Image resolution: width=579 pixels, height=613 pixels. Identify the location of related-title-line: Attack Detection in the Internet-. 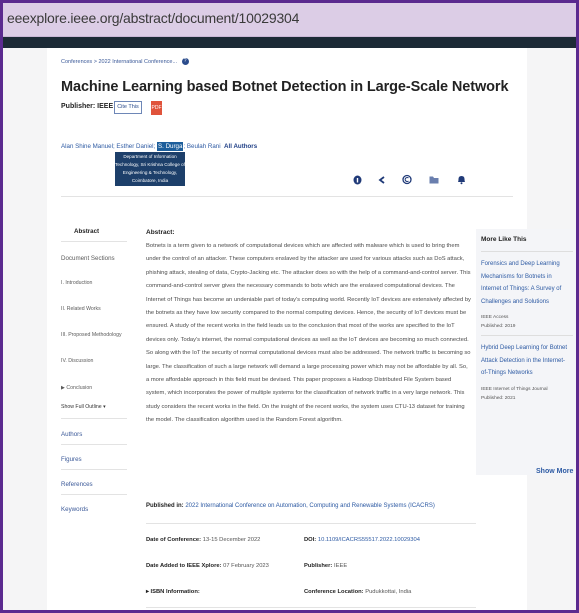
(523, 360).